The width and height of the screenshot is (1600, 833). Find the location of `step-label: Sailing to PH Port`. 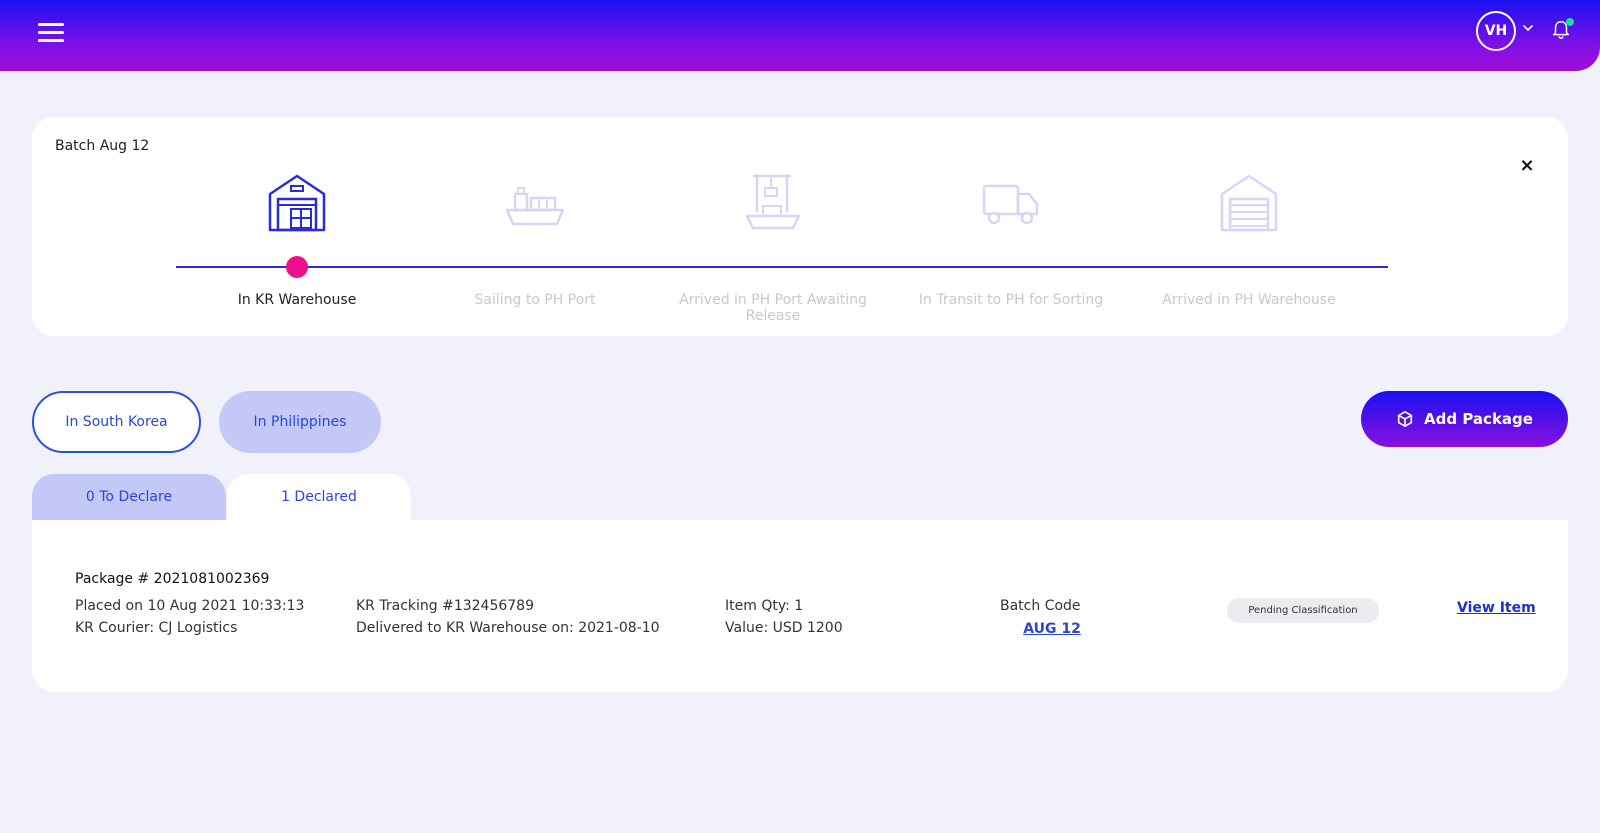

step-label: Sailing to PH Port is located at coordinates (535, 300).